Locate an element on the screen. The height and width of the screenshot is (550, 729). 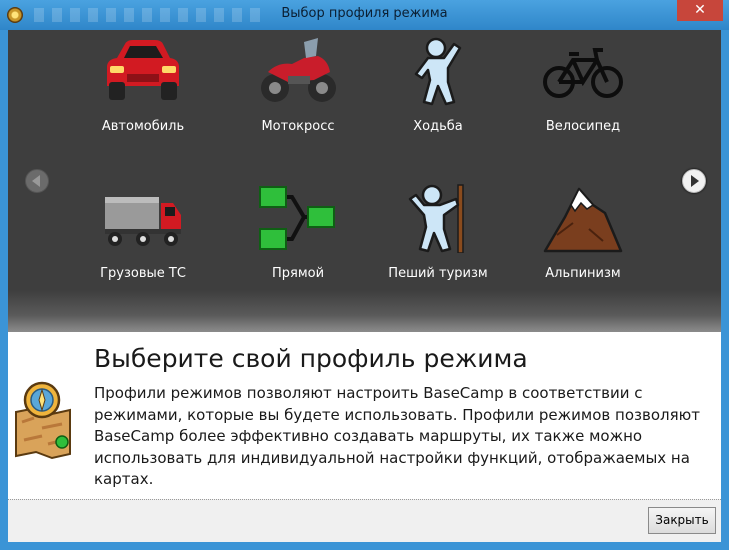
arrow-right-icon is located at coordinates (694, 181).